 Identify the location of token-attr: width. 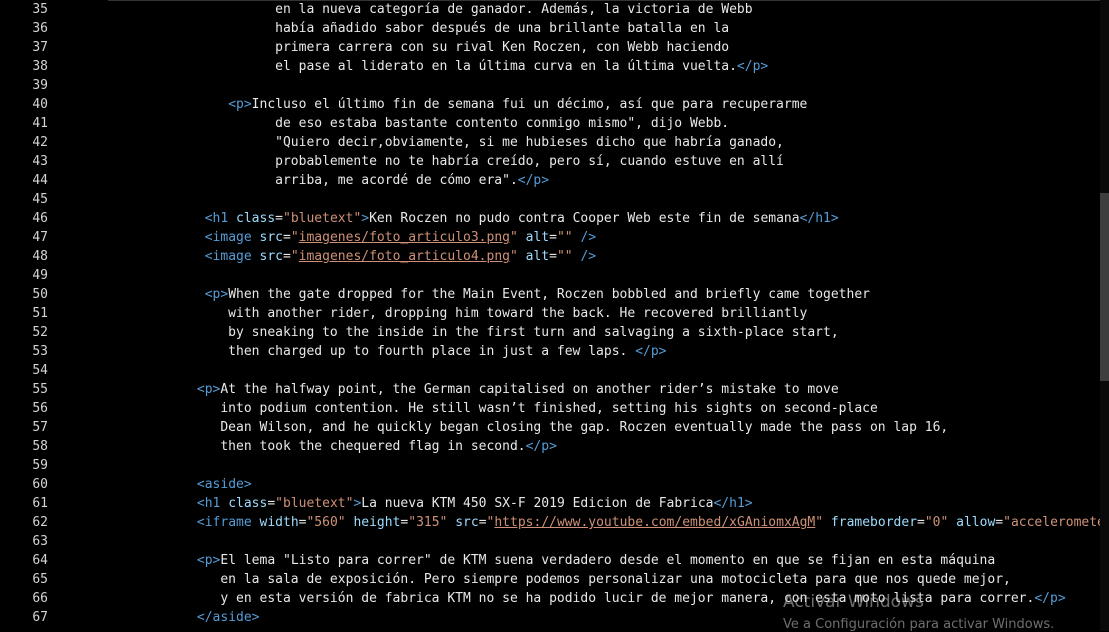
(279, 522).